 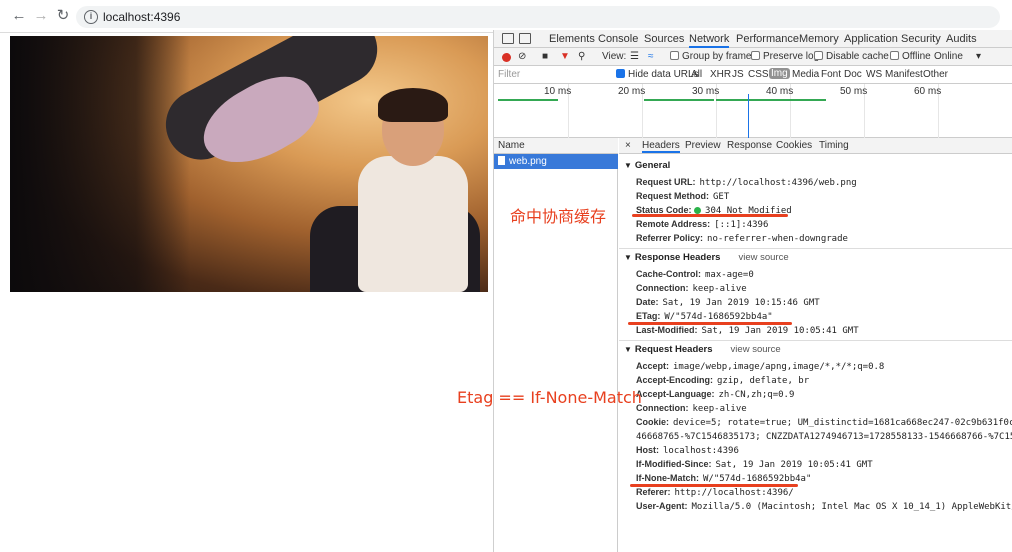 What do you see at coordinates (831, 74) in the screenshot?
I see `filter-font: Font` at bounding box center [831, 74].